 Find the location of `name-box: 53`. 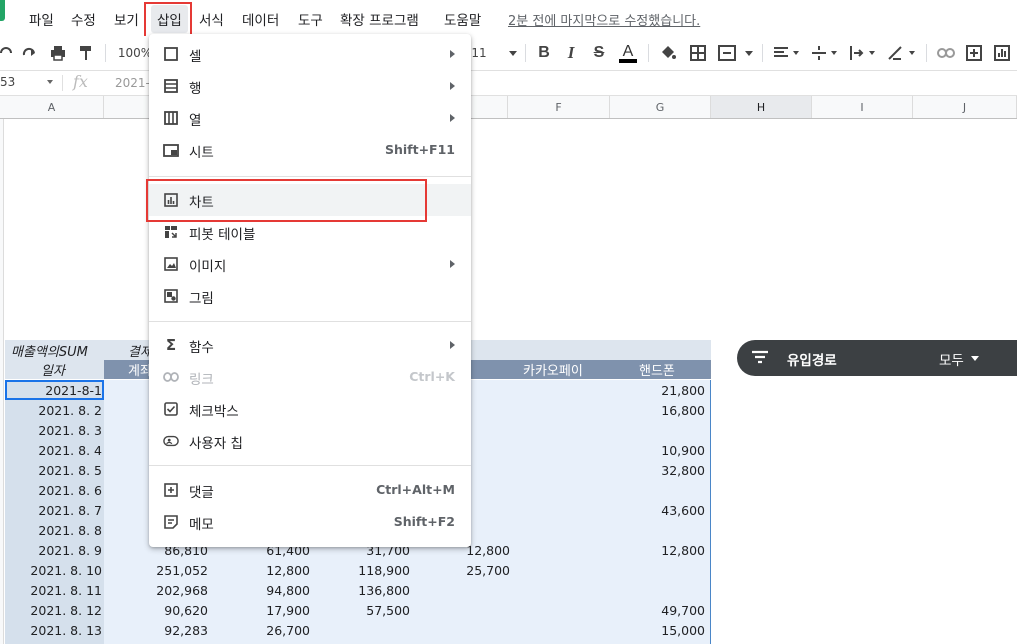

name-box: 53 is located at coordinates (7, 82).